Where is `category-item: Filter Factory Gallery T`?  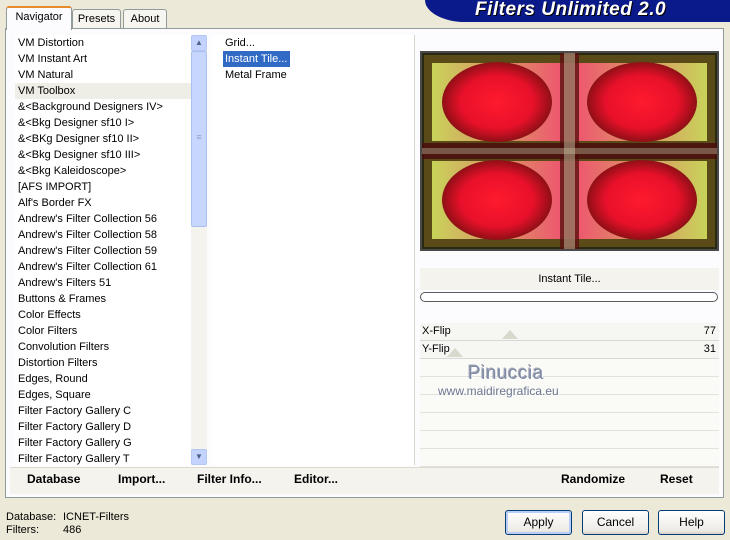
category-item: Filter Factory Gallery T is located at coordinates (103, 458).